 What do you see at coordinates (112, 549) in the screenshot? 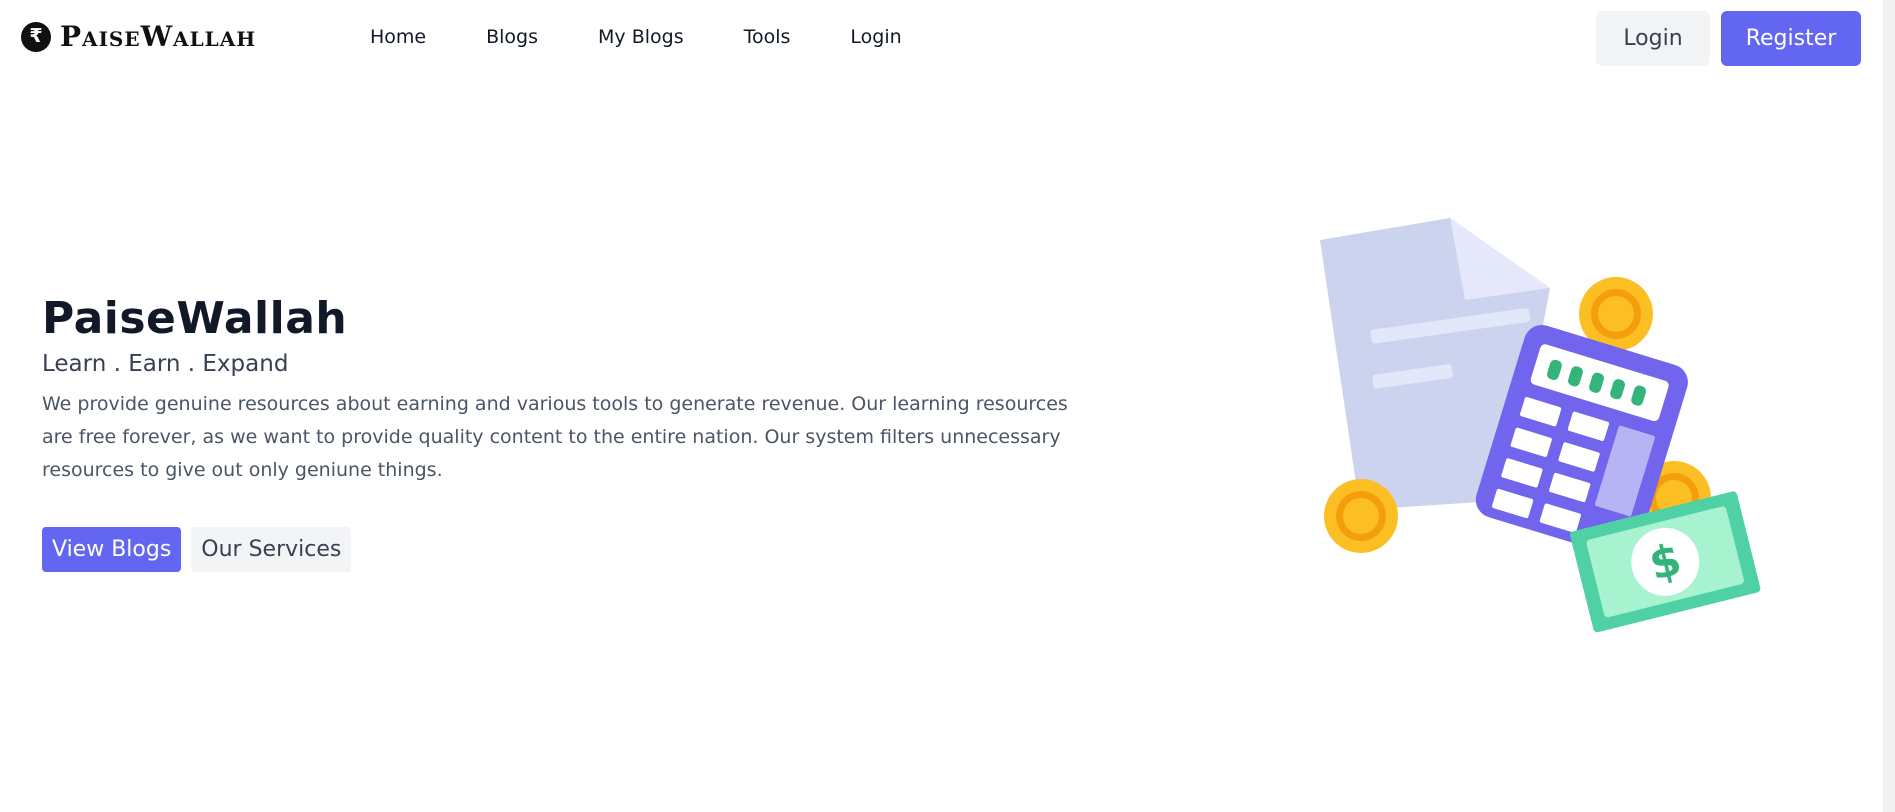
I see `view-blogs-button: View Blogs` at bounding box center [112, 549].